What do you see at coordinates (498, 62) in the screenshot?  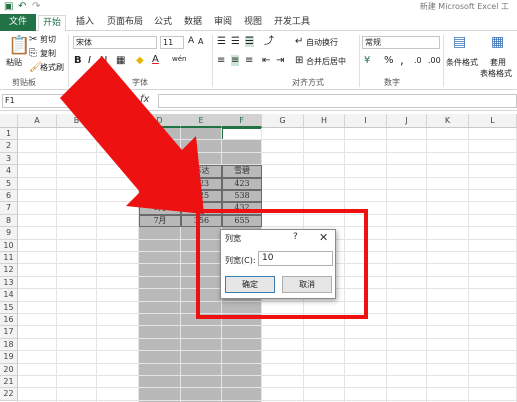 I see `format-as-table-button: 套用` at bounding box center [498, 62].